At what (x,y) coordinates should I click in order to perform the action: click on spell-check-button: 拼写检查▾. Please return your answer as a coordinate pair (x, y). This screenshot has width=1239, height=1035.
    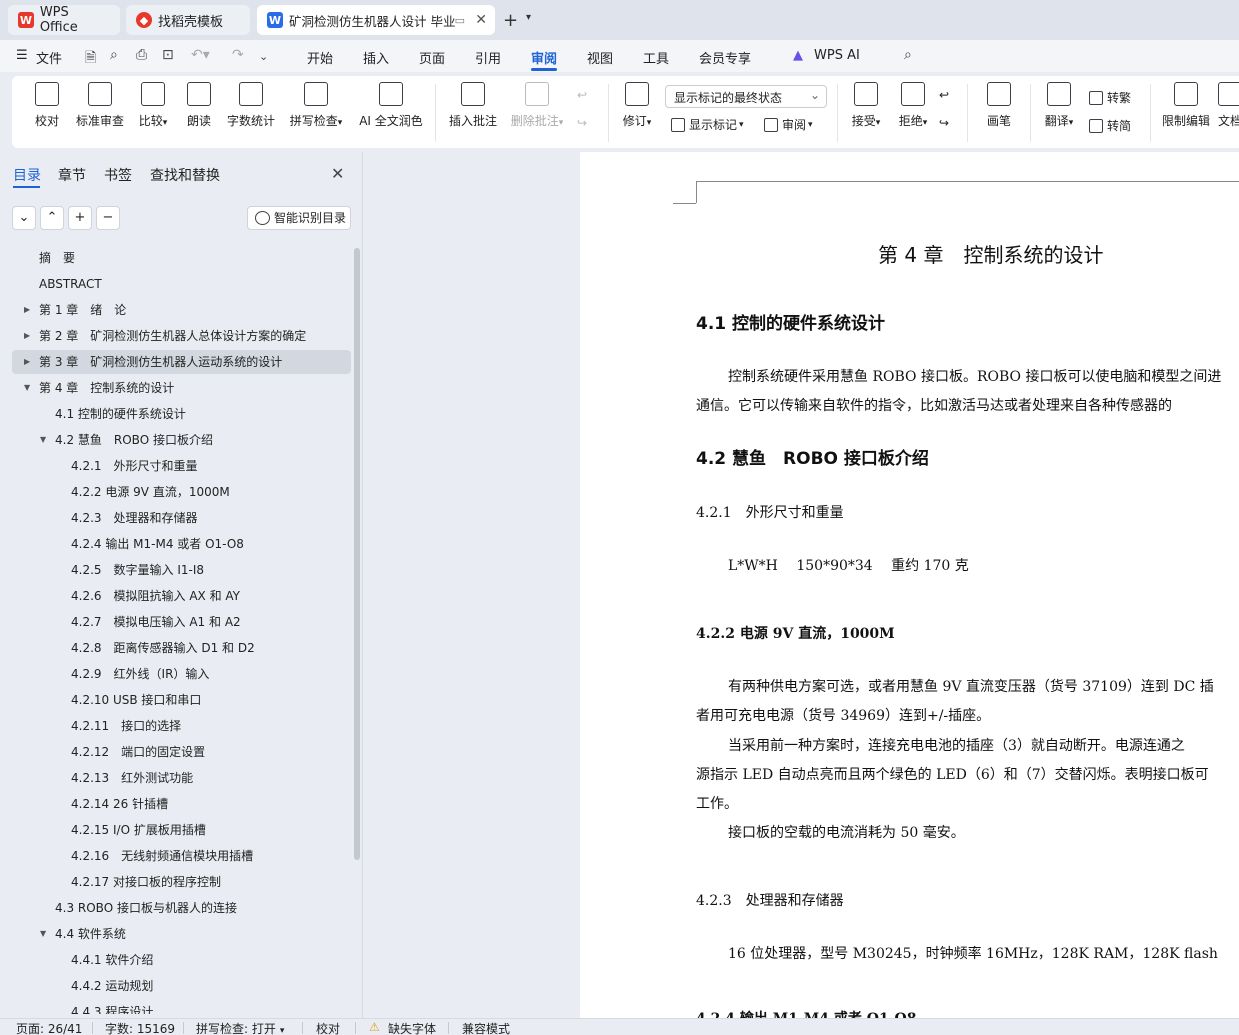
    Looking at the image, I should click on (316, 105).